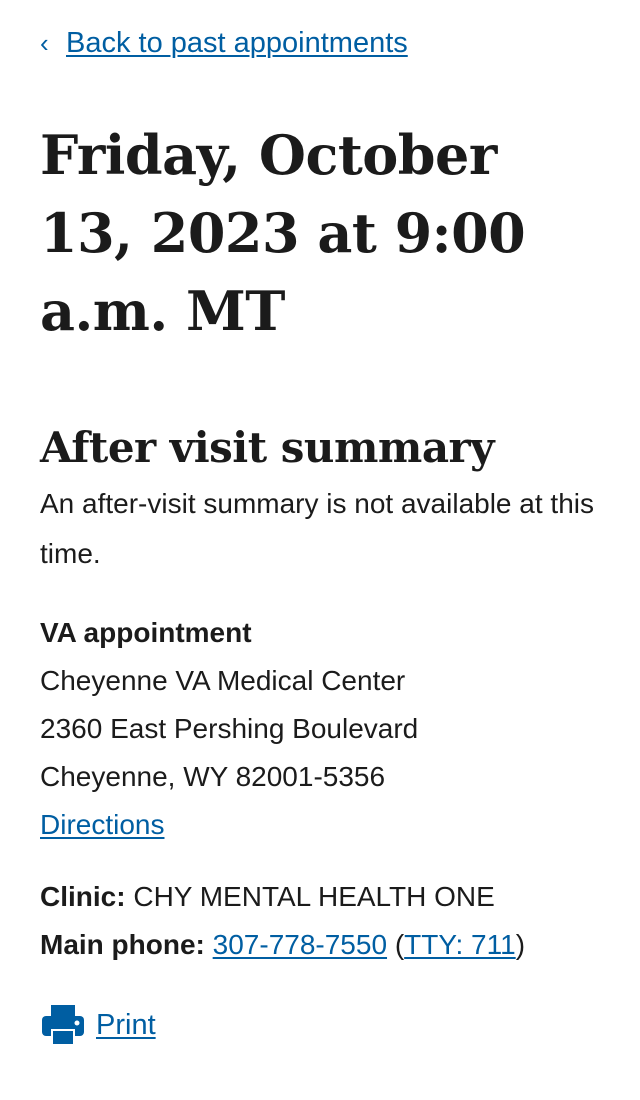  I want to click on clinic-value: CHY MENTAL HEALTH ONE, so click(314, 896).